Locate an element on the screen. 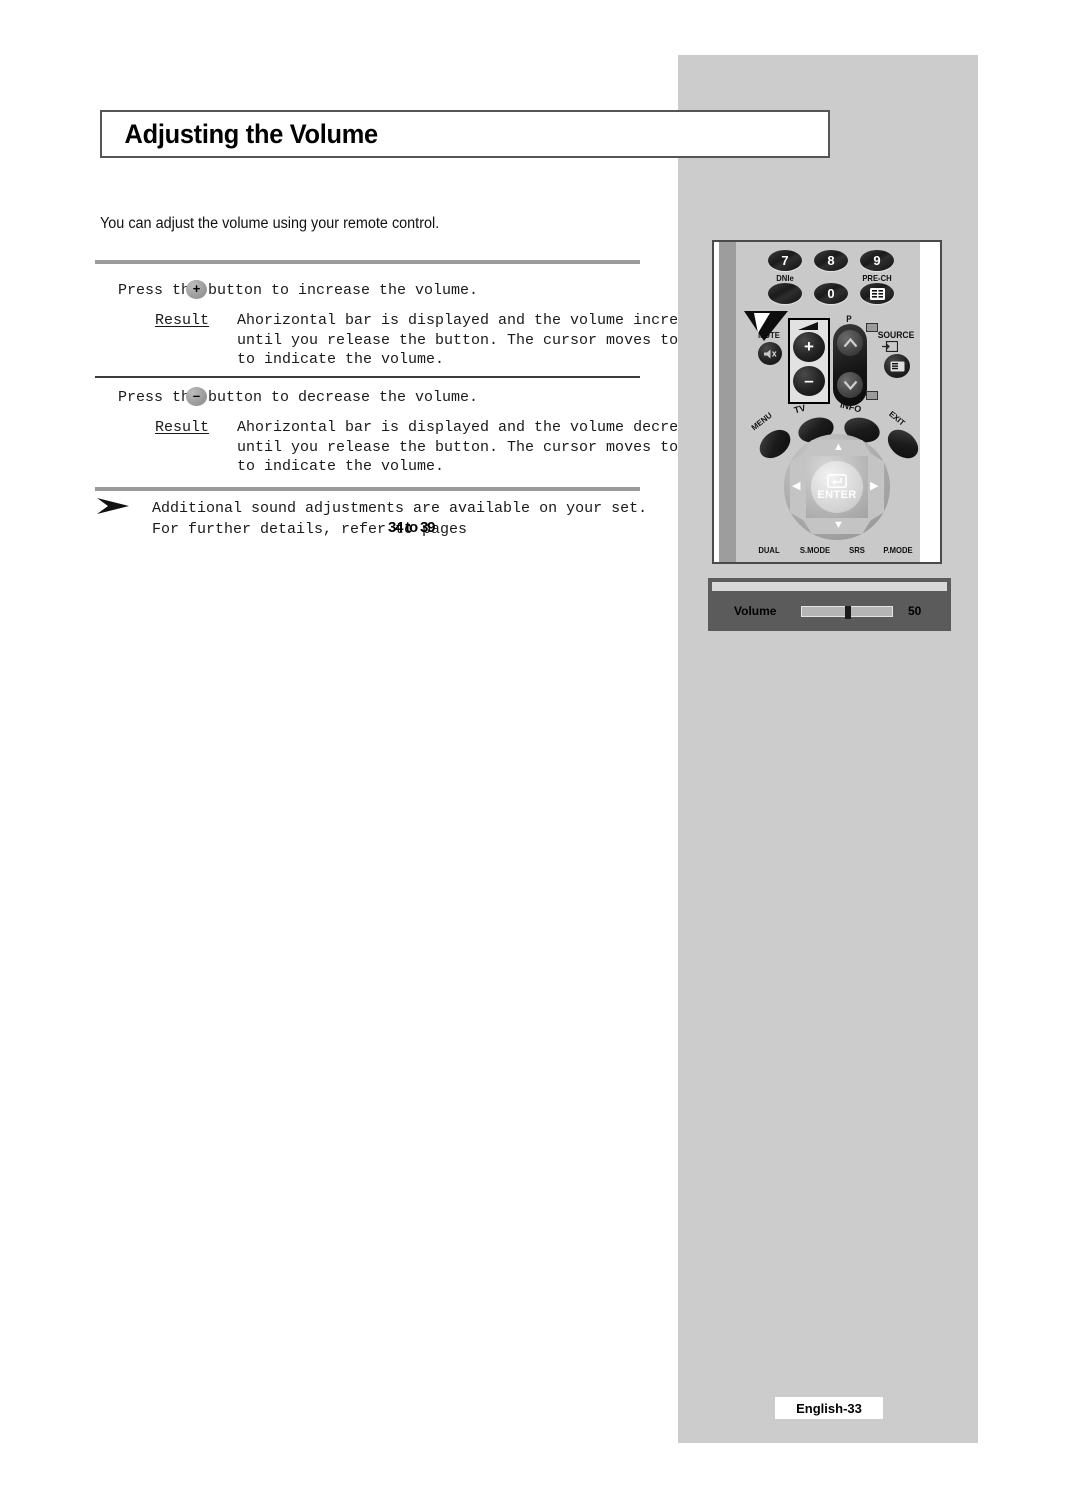 This screenshot has height=1498, width=1080. step-1-result-line-3: to indicate the volume. is located at coordinates (341, 359).